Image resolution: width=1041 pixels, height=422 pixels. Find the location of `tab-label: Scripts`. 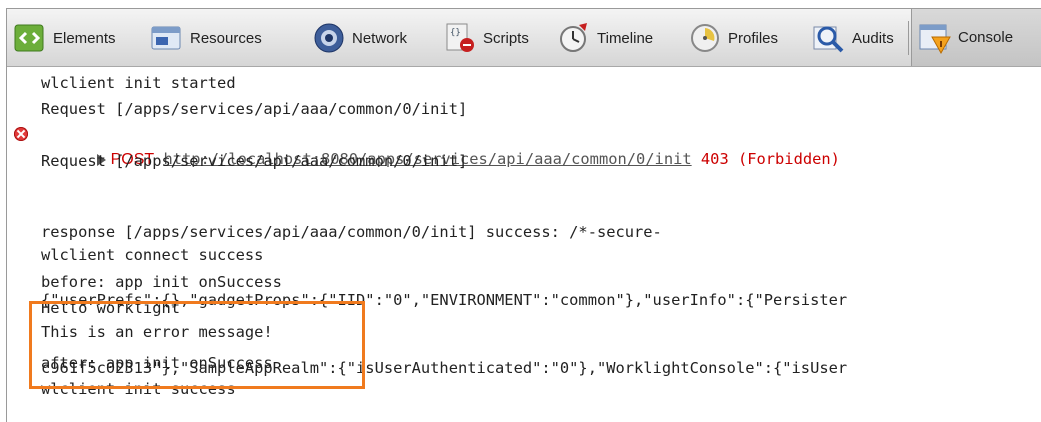

tab-label: Scripts is located at coordinates (506, 38).